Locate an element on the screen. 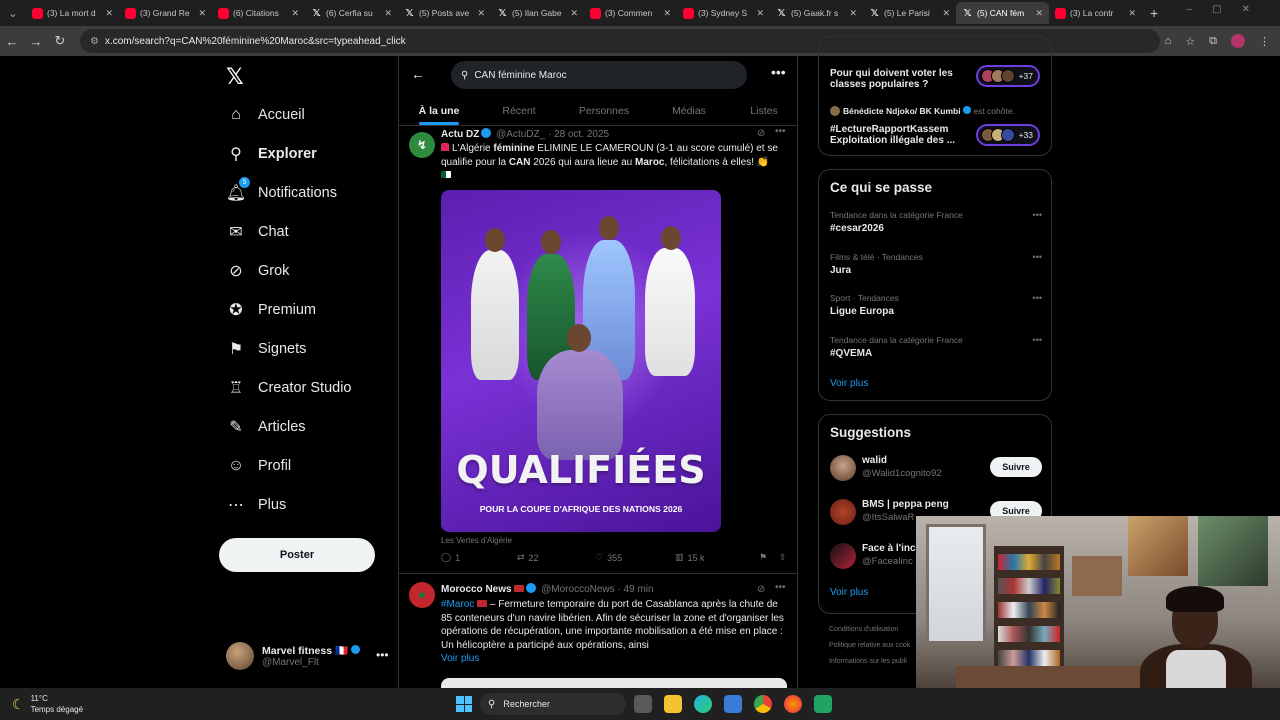 This screenshot has height=720, width=1280. extensions-icon: ⧉ is located at coordinates (1213, 41).